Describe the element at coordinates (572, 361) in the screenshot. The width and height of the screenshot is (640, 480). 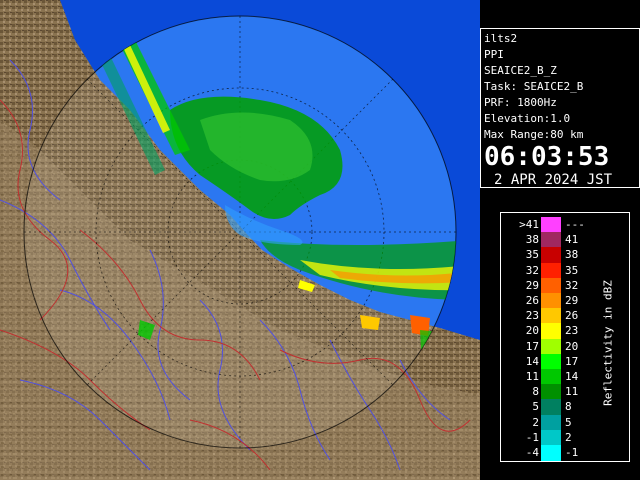
I see `legend-high-value: 17` at that location.